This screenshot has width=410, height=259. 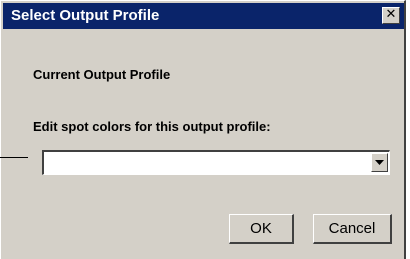 I want to click on current-output-profile-label: Current Output Profile, so click(x=102, y=74).